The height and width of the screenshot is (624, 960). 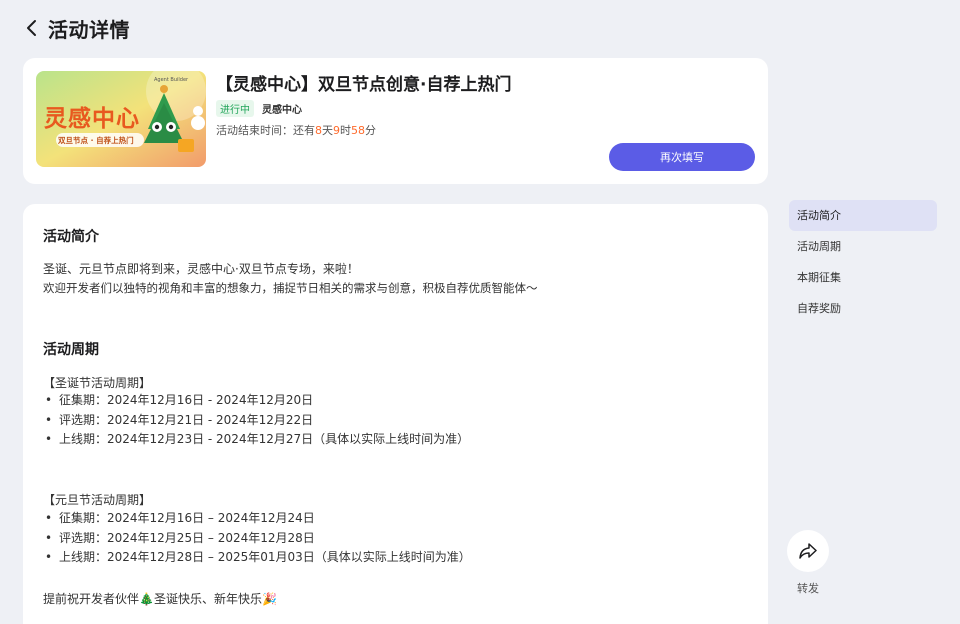 What do you see at coordinates (160, 599) in the screenshot?
I see `greeting-text: 提前祝开发者伙伴🎄圣诞快乐、新年快乐🎉` at bounding box center [160, 599].